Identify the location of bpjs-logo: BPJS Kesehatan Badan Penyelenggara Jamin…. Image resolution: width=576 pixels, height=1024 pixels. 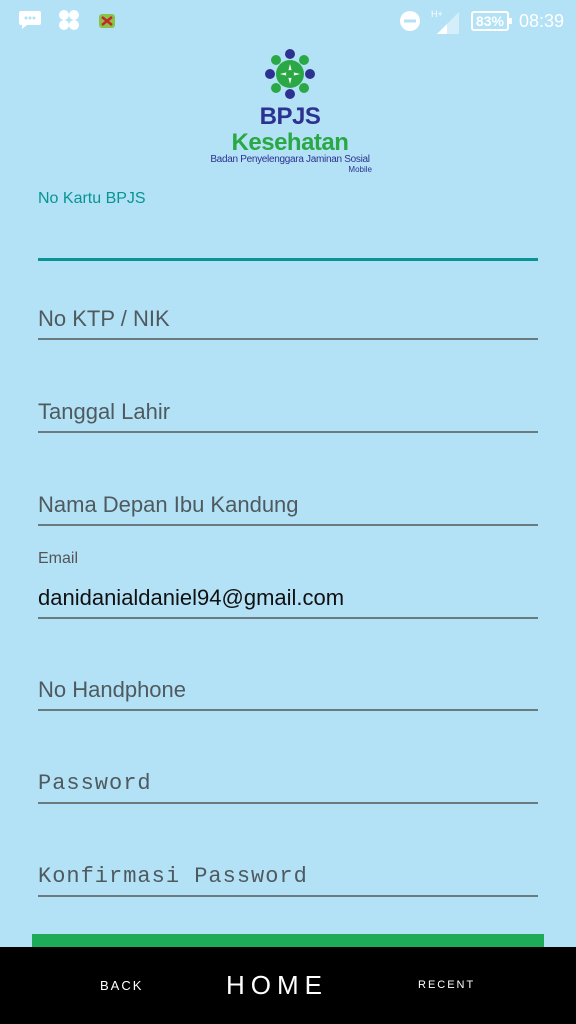
(290, 111).